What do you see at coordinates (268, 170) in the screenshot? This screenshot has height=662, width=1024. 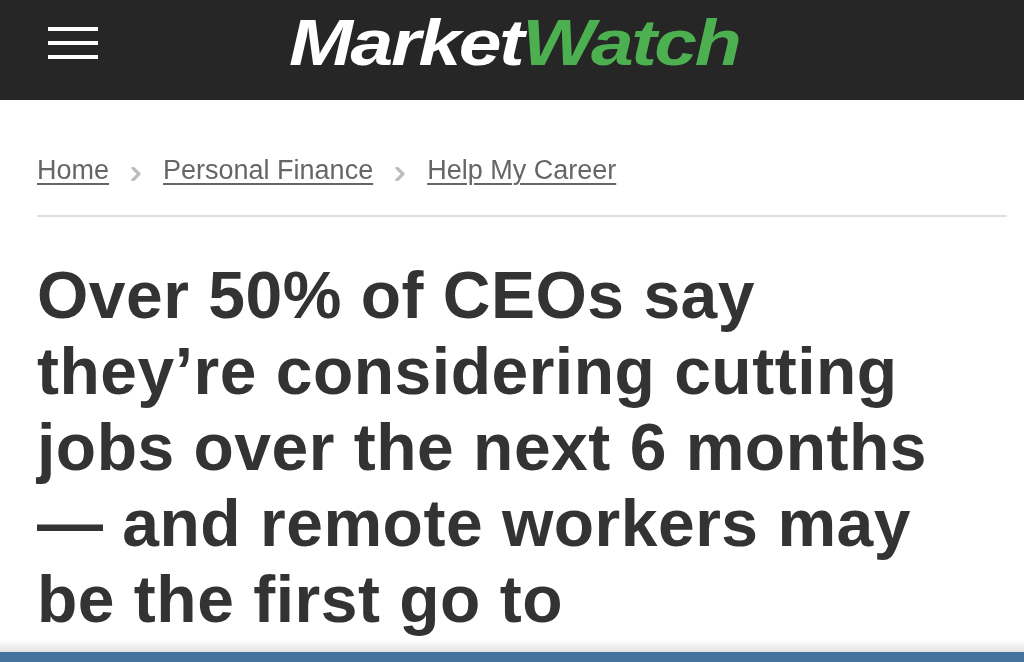 I see `breadcrumb-link: Personal Finance` at bounding box center [268, 170].